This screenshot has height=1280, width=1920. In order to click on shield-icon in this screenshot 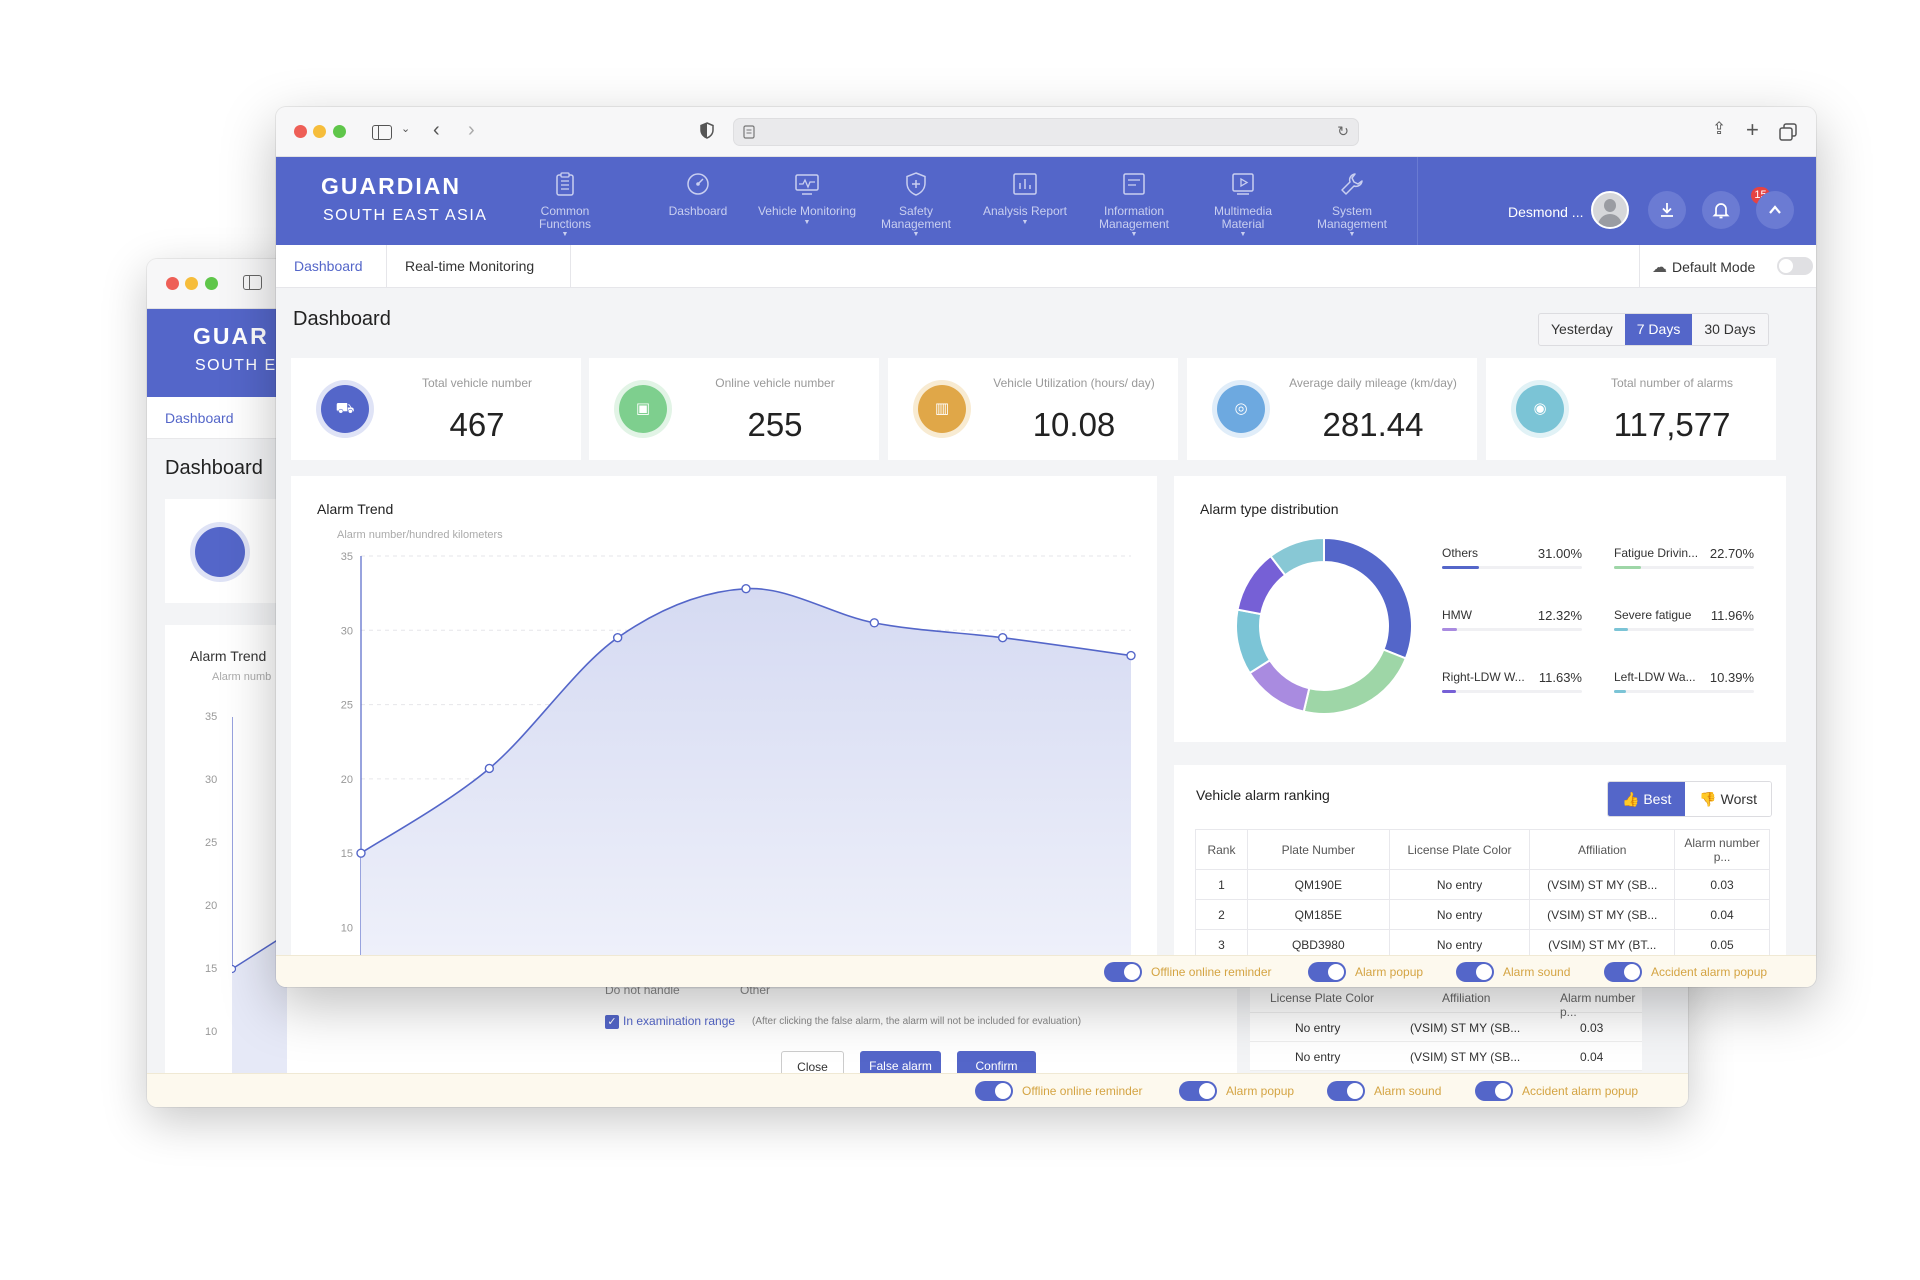, I will do `click(916, 184)`.